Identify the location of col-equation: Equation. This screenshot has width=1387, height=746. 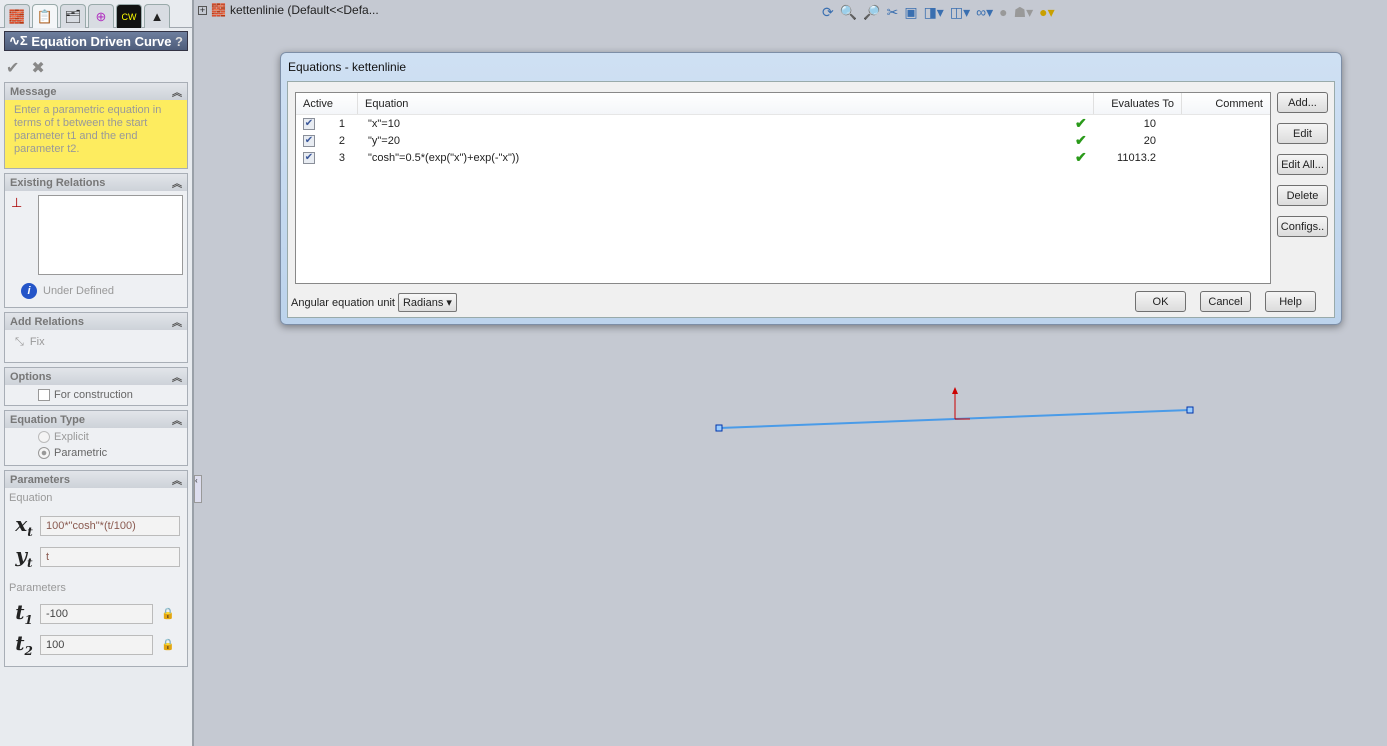
(726, 103).